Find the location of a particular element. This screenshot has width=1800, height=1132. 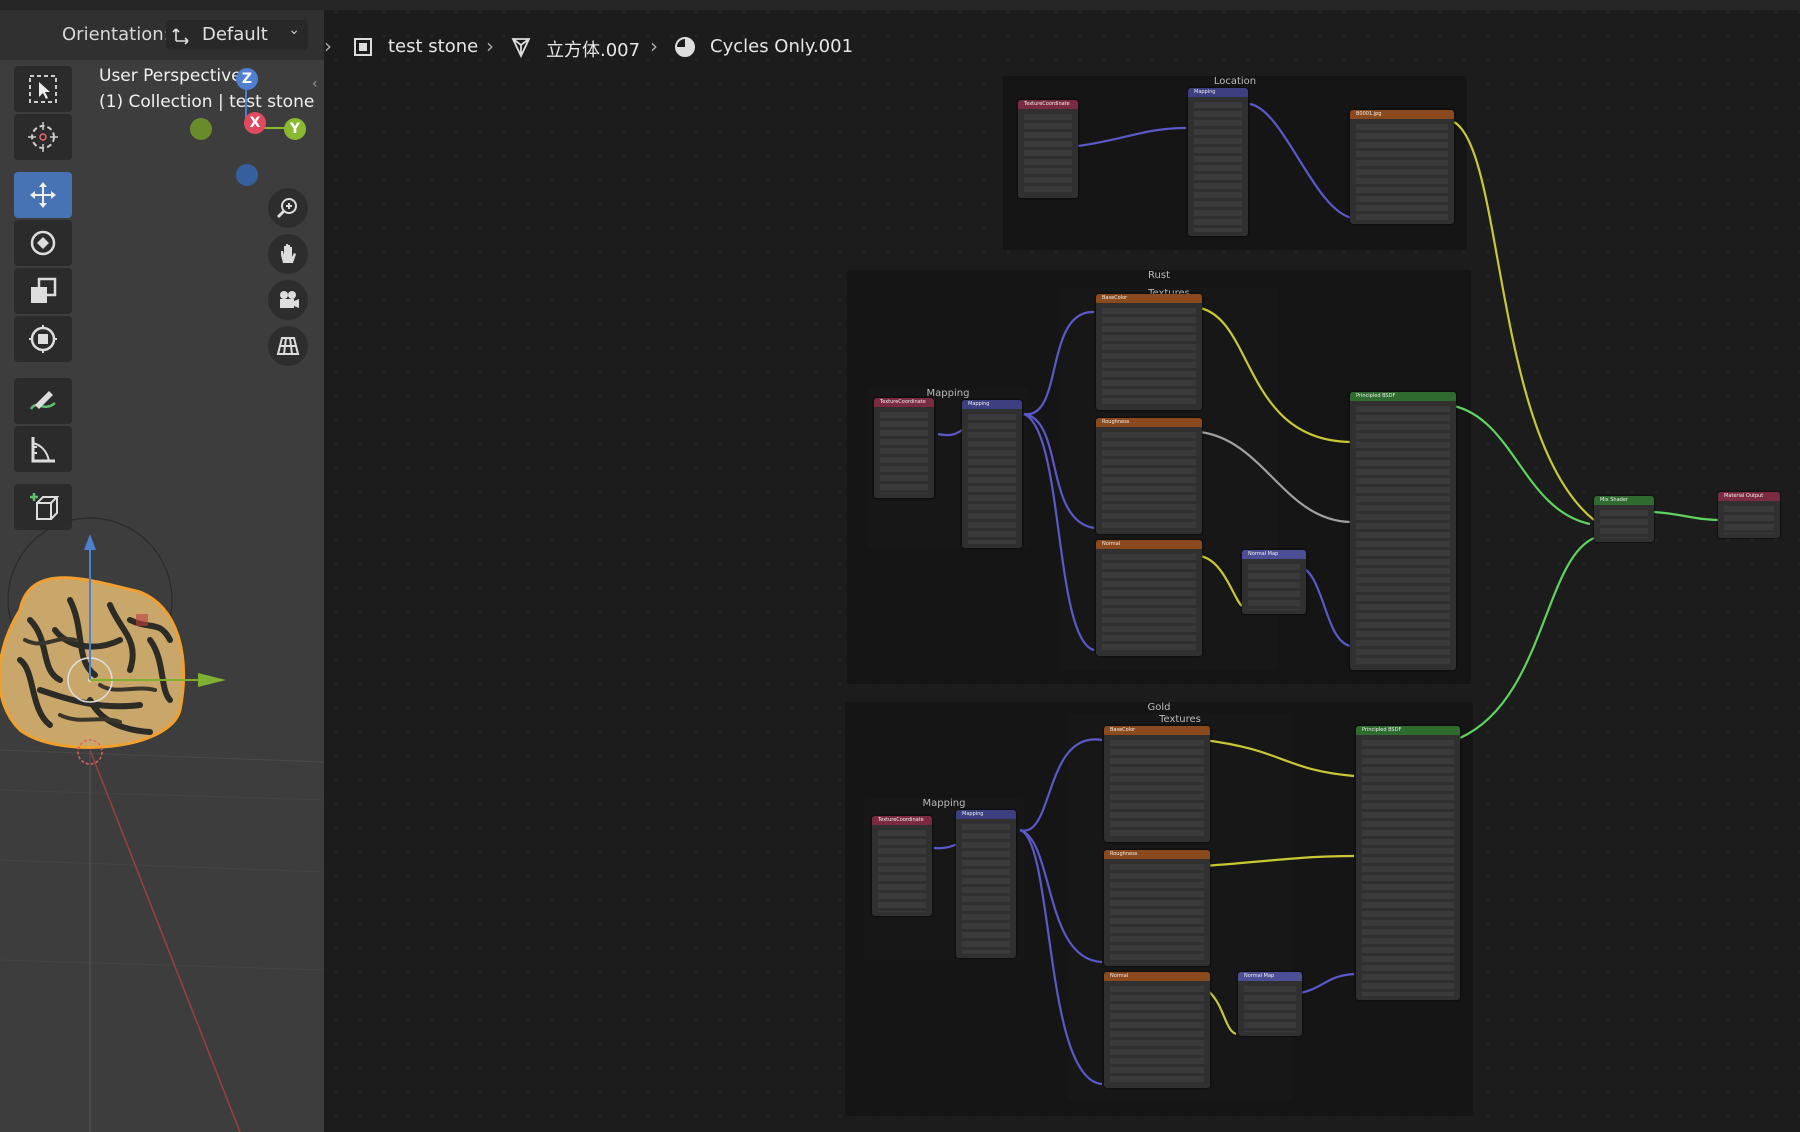

select-box-tool is located at coordinates (43, 89).